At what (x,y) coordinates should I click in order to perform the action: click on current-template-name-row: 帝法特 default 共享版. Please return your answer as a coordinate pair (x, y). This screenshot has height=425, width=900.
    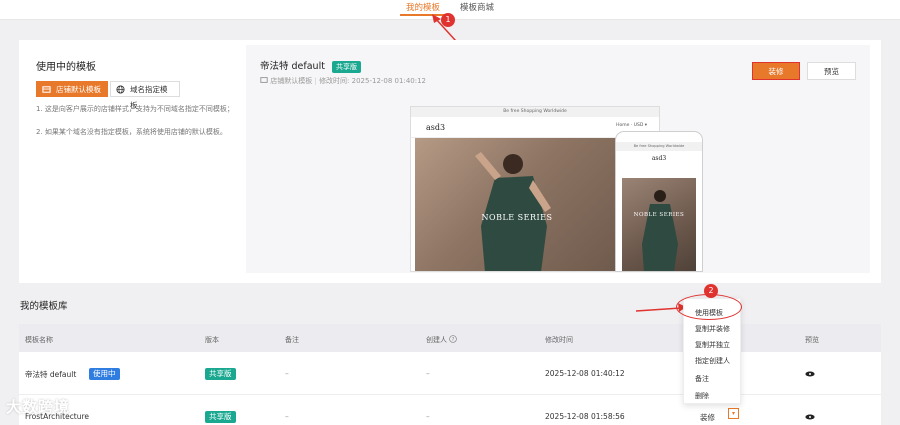
    Looking at the image, I should click on (310, 65).